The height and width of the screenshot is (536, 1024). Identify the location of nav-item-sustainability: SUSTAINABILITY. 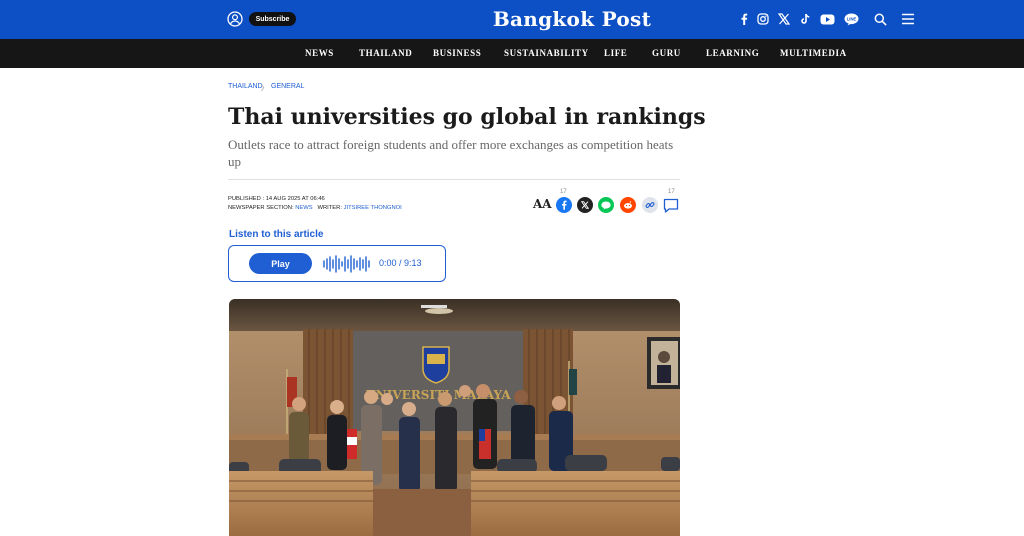
(546, 53).